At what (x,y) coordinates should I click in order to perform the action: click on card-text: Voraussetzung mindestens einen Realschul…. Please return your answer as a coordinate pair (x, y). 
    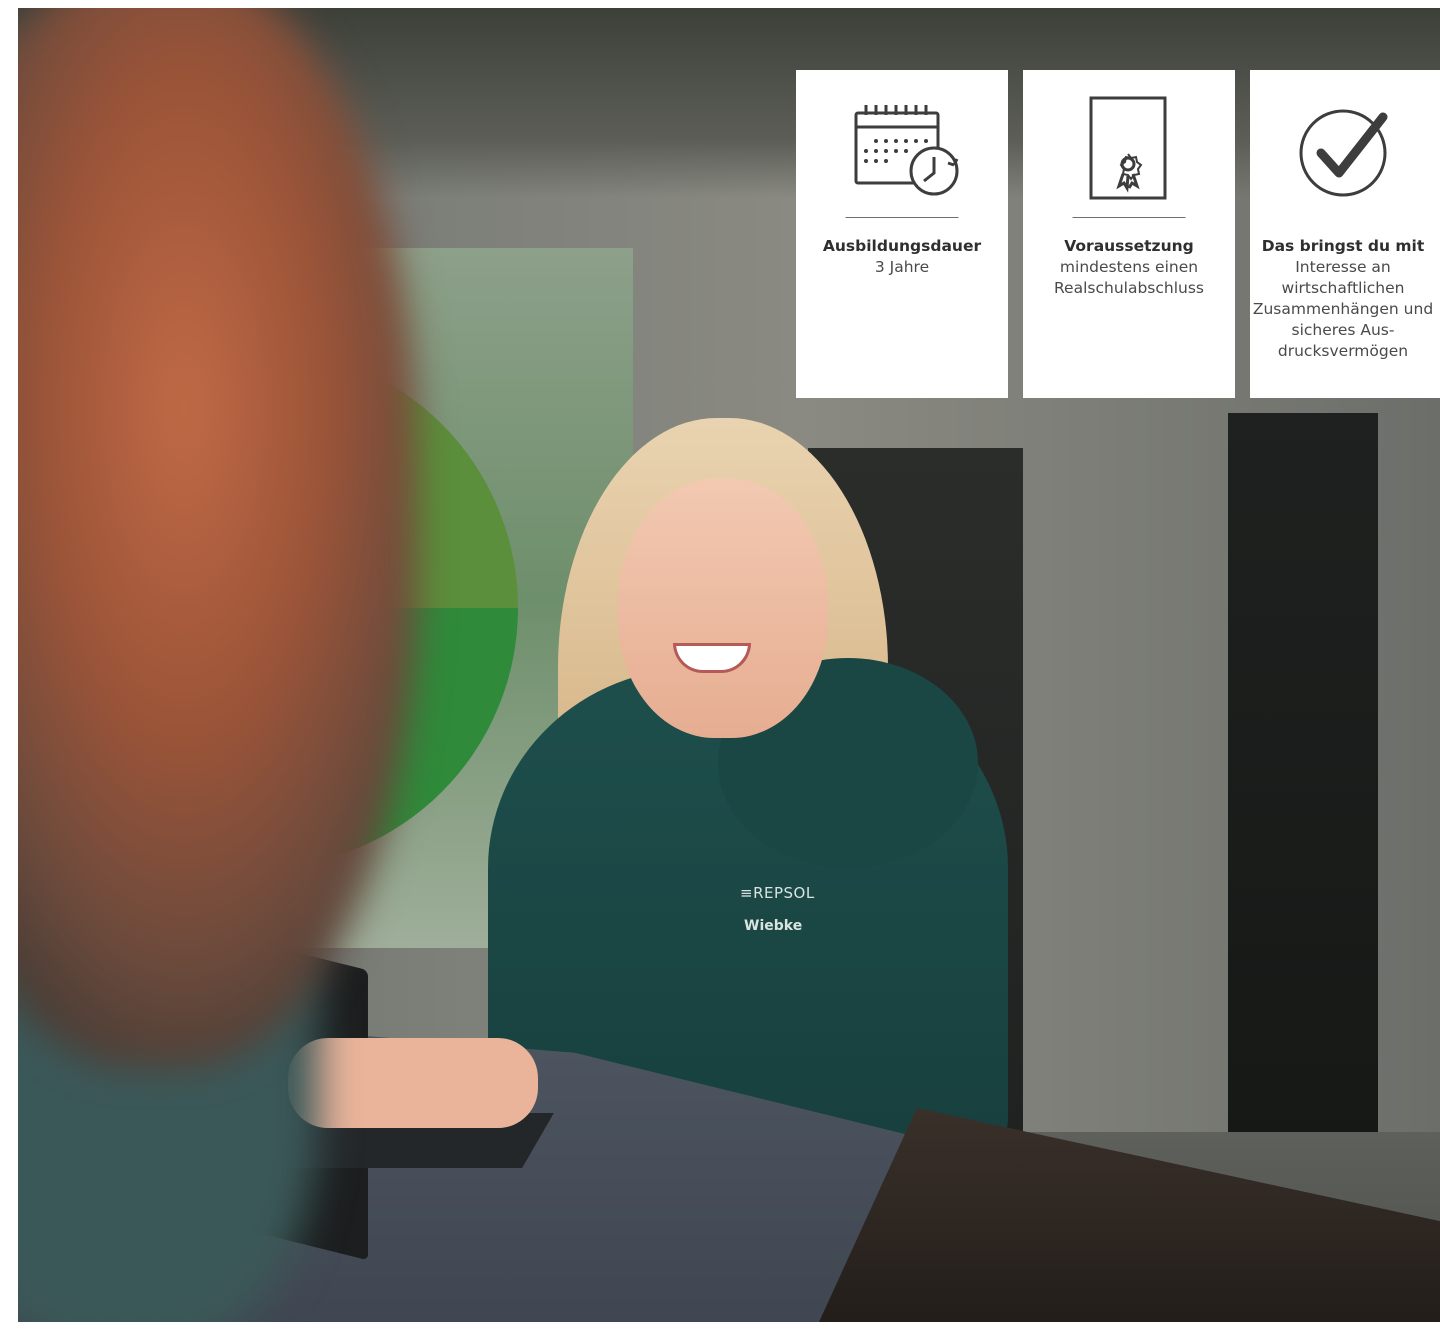
    Looking at the image, I should click on (1129, 267).